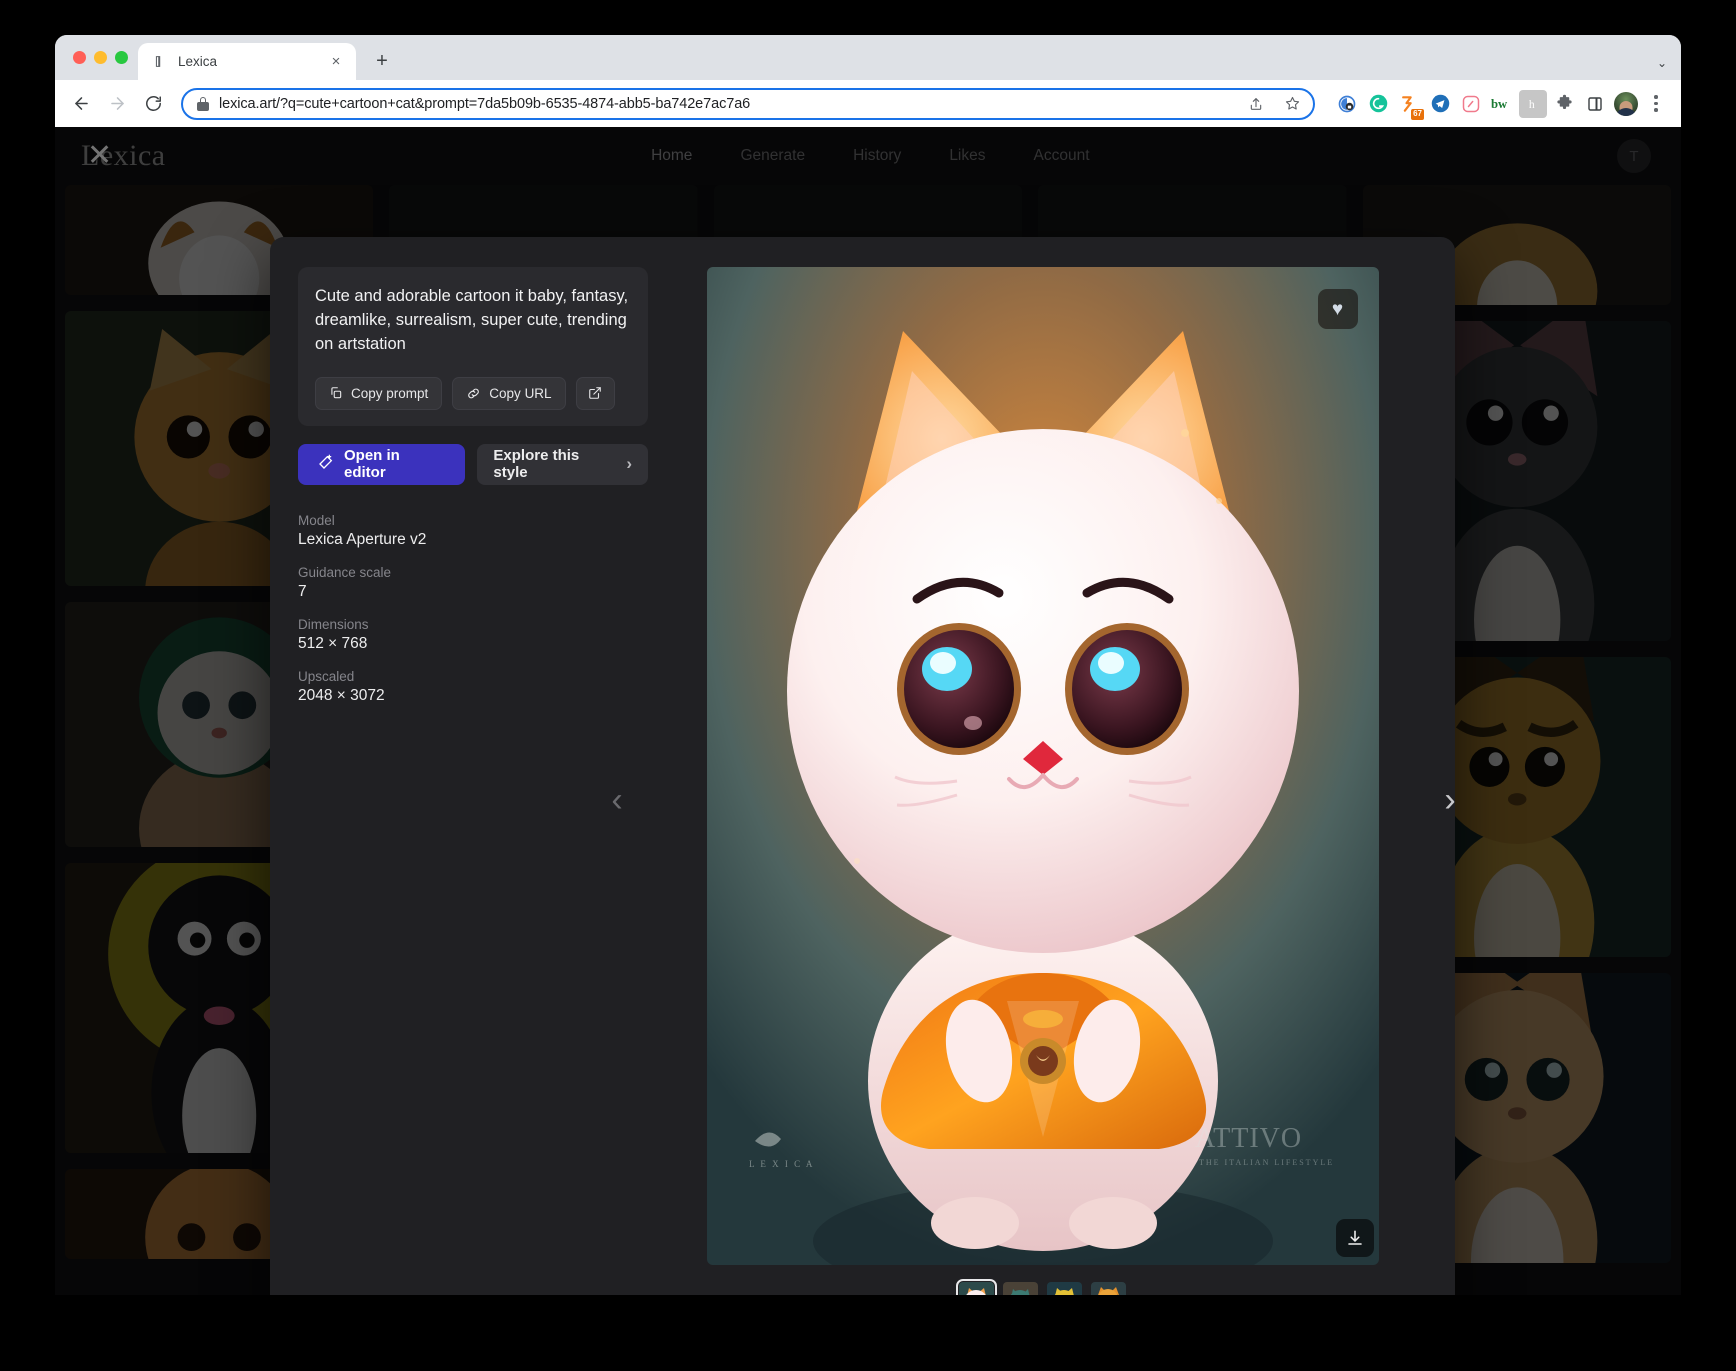 The width and height of the screenshot is (1736, 1371). What do you see at coordinates (1347, 104) in the screenshot?
I see `privacy-badger-icon` at bounding box center [1347, 104].